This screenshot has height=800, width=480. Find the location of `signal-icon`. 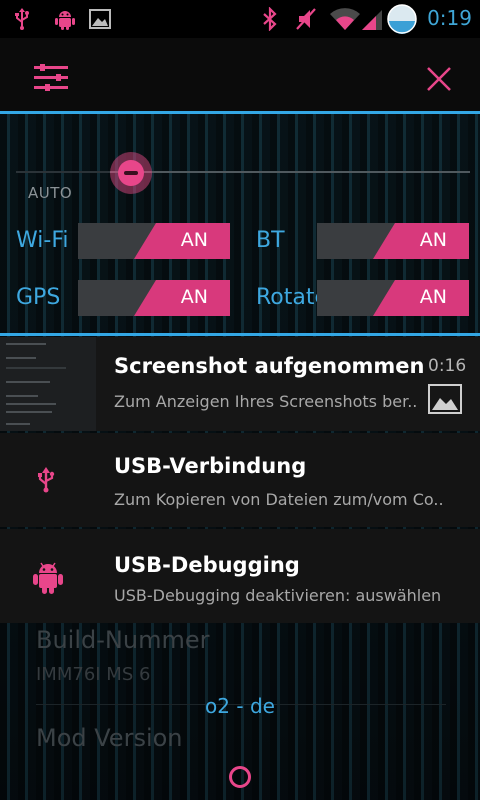

signal-icon is located at coordinates (372, 19).